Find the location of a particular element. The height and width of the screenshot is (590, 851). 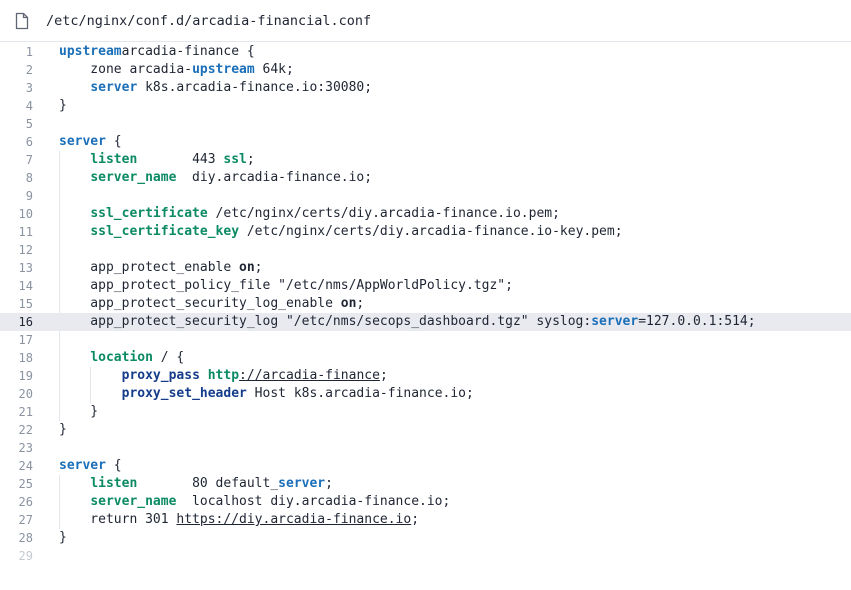

line-number: 11 is located at coordinates (25, 232).